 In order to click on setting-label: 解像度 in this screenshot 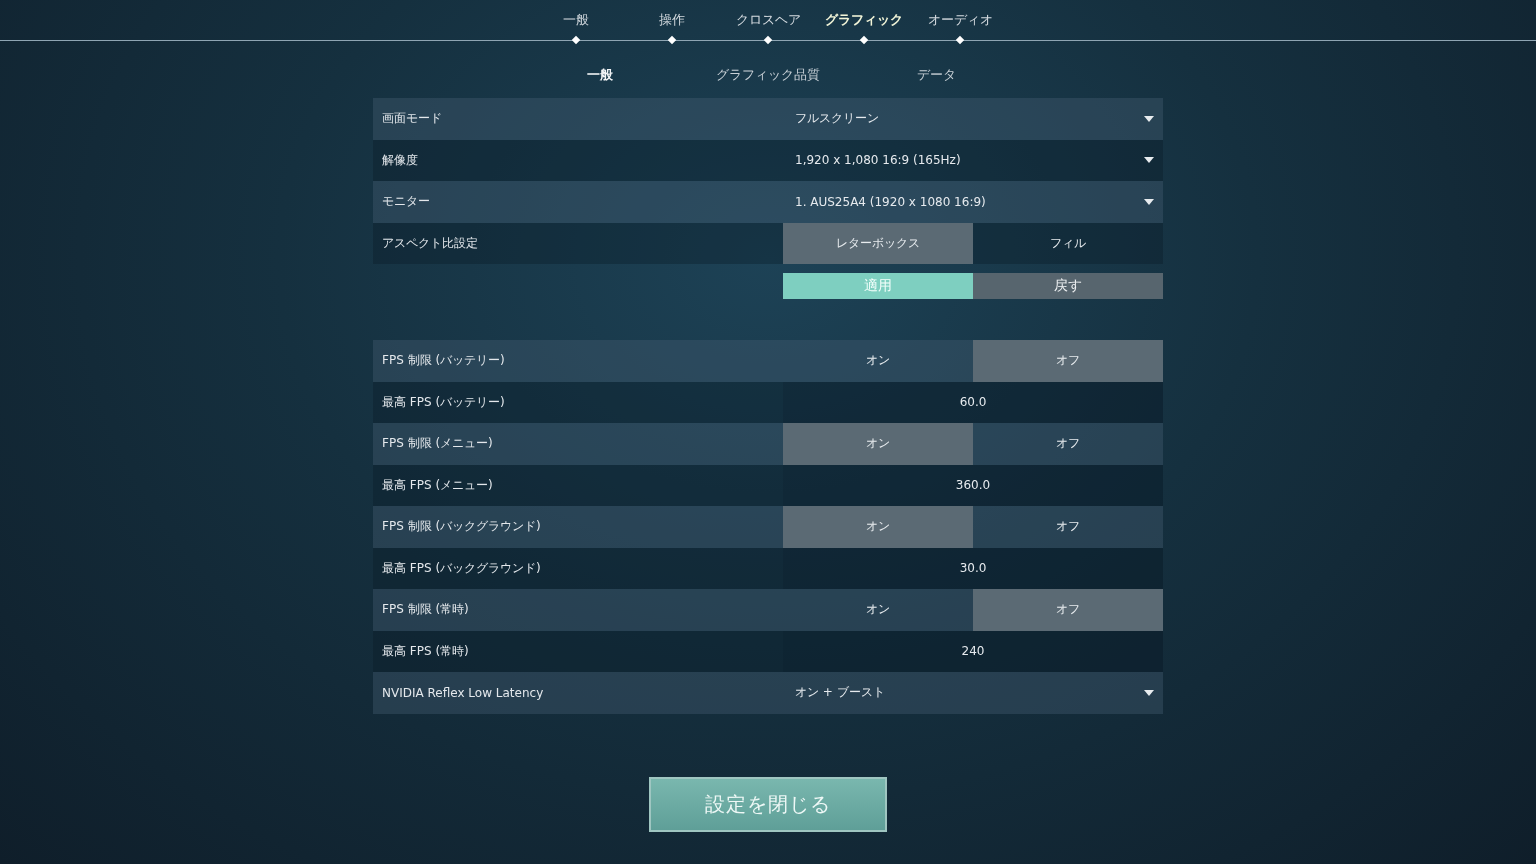, I will do `click(400, 160)`.